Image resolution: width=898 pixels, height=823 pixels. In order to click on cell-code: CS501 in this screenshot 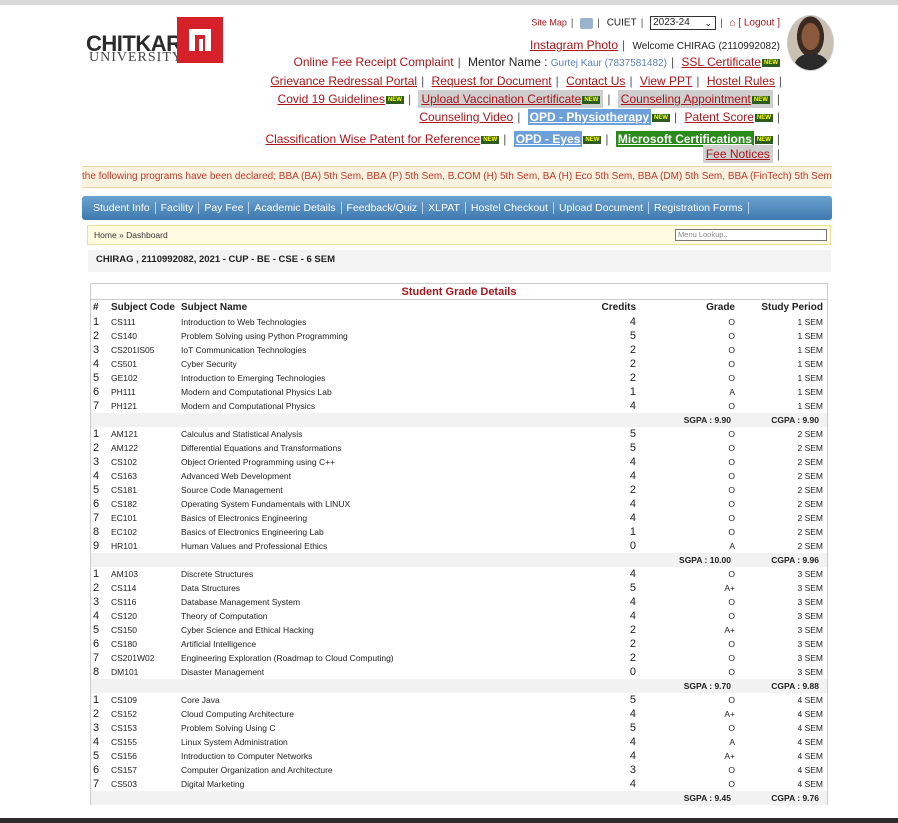, I will do `click(124, 364)`.